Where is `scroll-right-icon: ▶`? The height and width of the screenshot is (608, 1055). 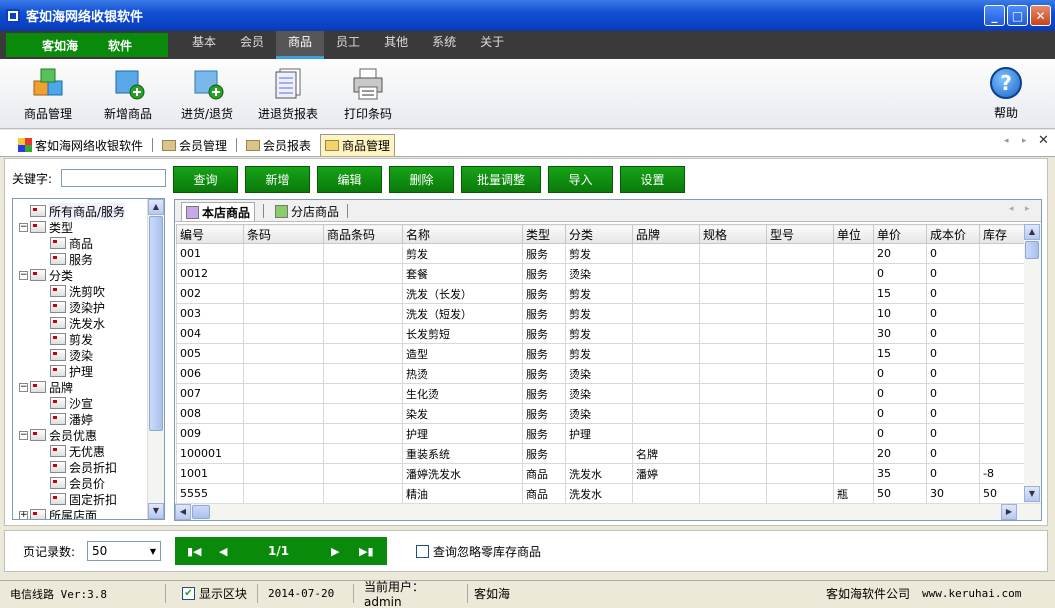 scroll-right-icon: ▶ is located at coordinates (1009, 512).